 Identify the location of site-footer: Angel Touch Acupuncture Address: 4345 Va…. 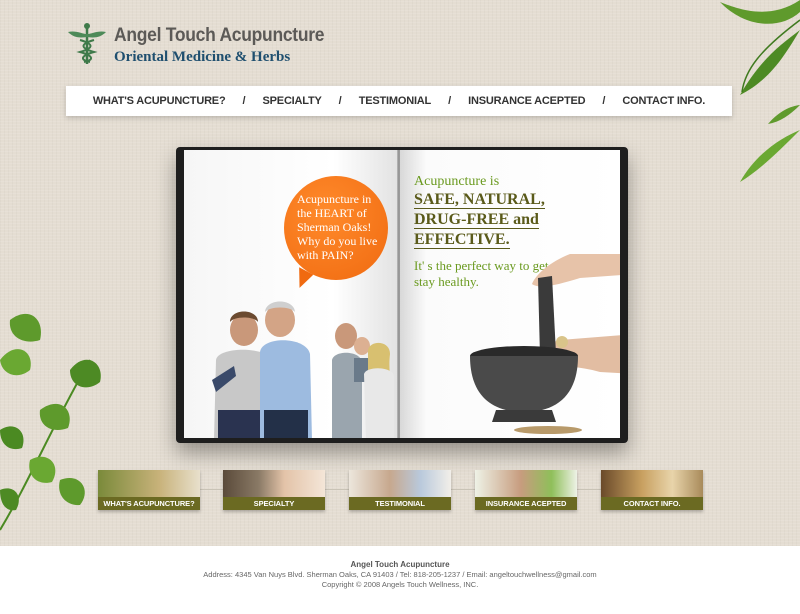
(400, 580).